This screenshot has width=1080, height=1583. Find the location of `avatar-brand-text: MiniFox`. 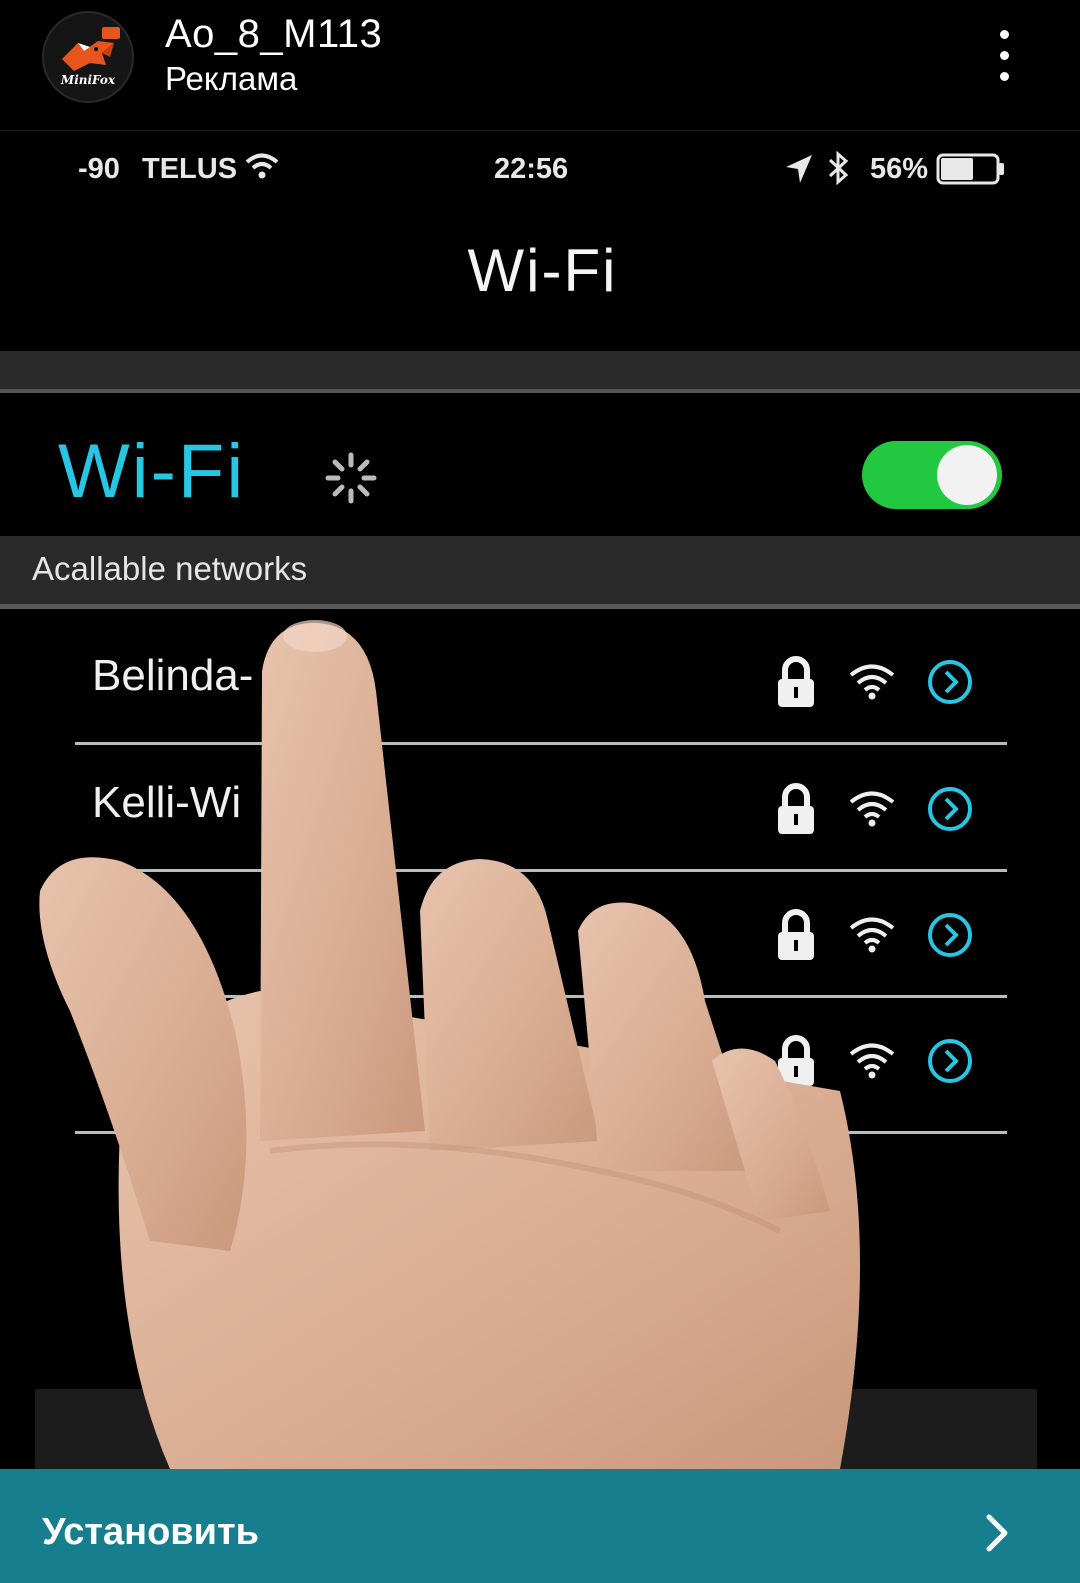

avatar-brand-text: MiniFox is located at coordinates (88, 80).